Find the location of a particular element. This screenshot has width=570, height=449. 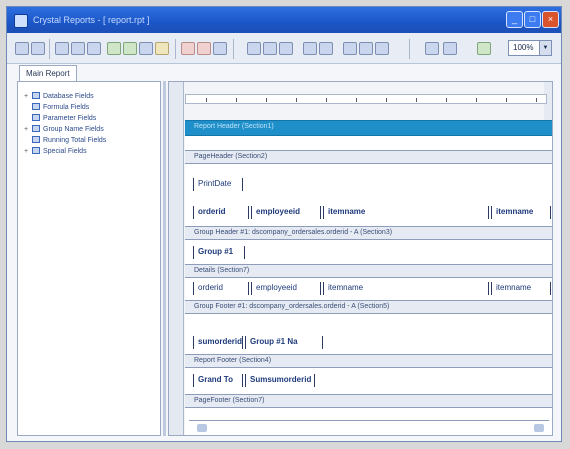

tree-item-group-name-fields: + Group Name Fields is located at coordinates (64, 130).